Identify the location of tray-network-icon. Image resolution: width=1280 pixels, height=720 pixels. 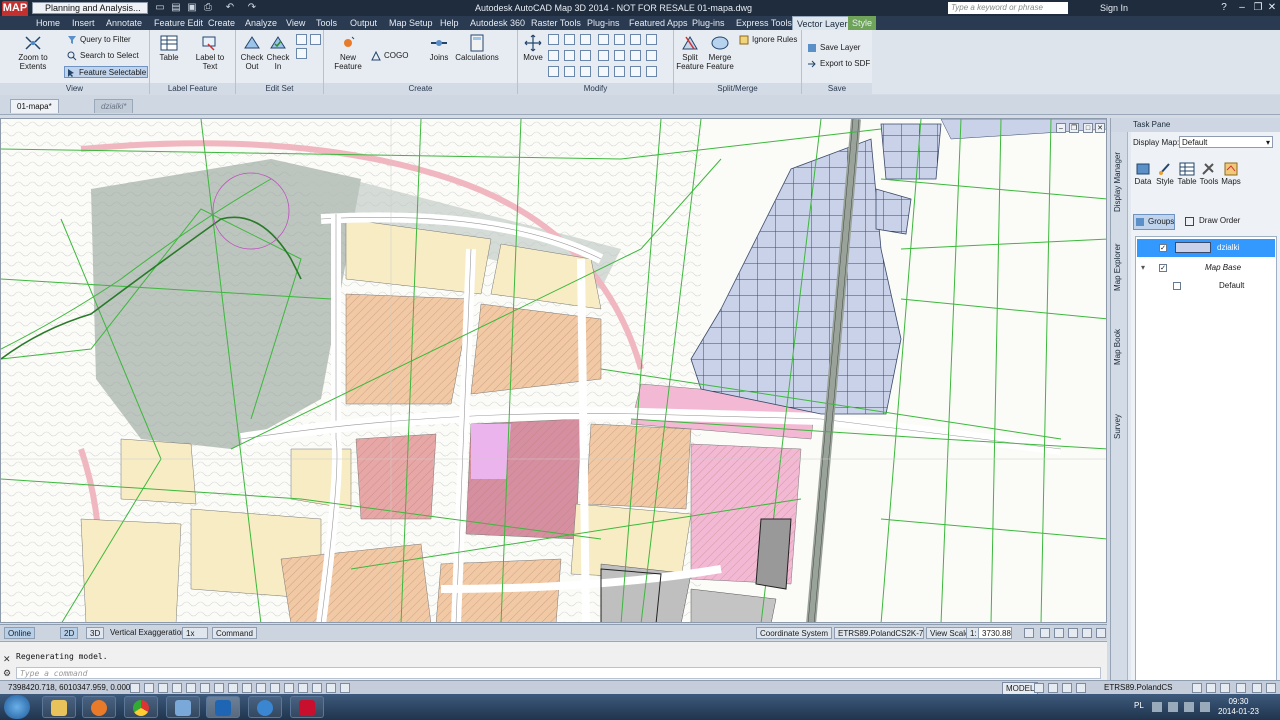
(1157, 707).